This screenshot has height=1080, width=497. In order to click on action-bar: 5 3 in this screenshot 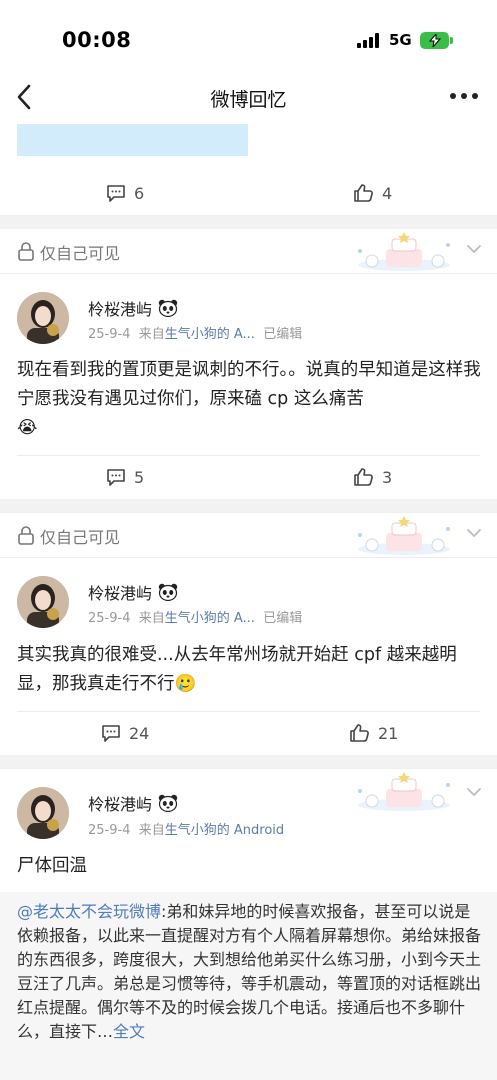, I will do `click(248, 477)`.